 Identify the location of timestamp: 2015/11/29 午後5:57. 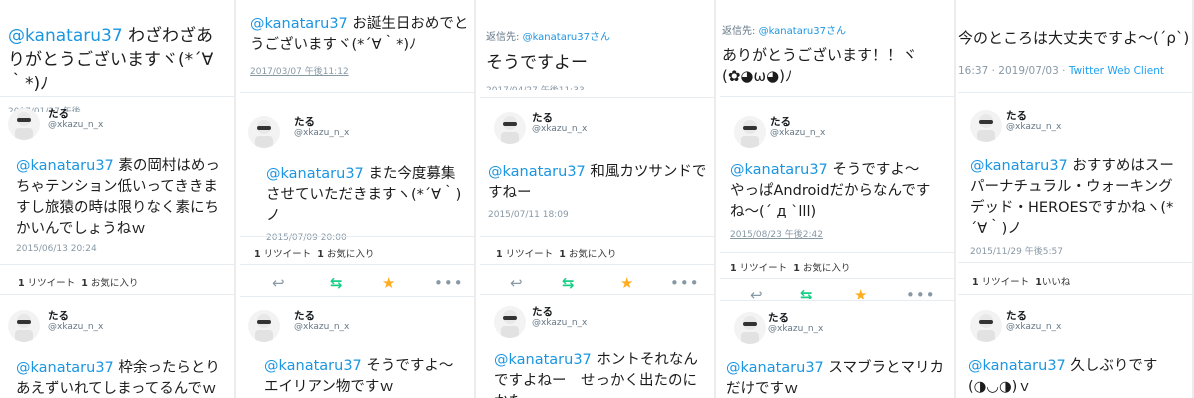
(1078, 250).